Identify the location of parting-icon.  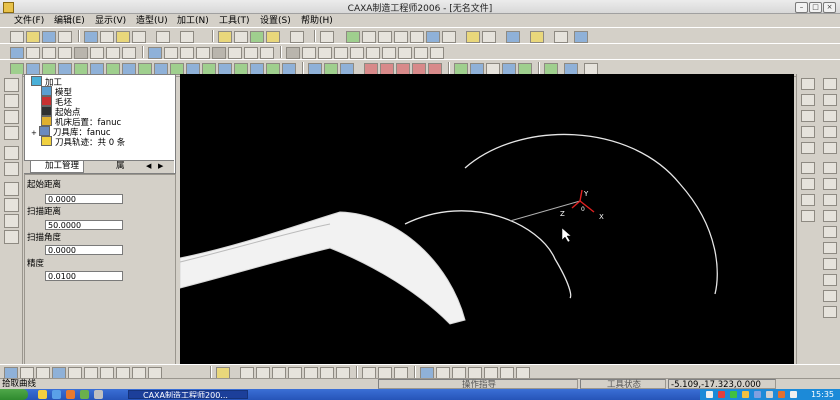
(373, 53).